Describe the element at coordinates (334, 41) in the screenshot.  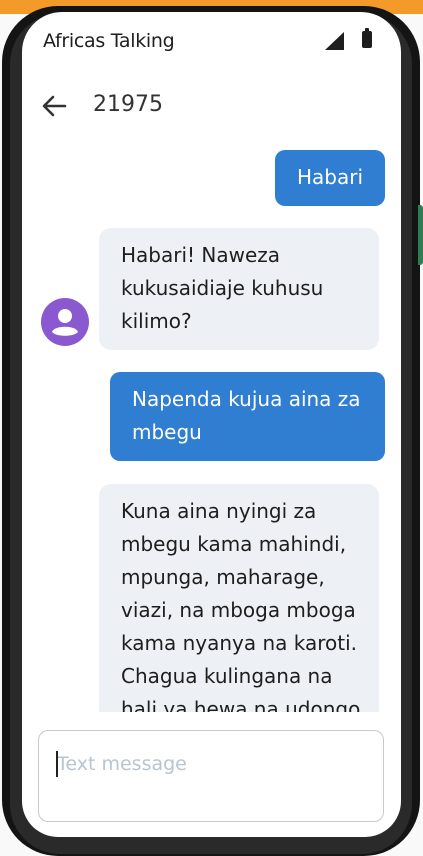
I see `signal-icon` at that location.